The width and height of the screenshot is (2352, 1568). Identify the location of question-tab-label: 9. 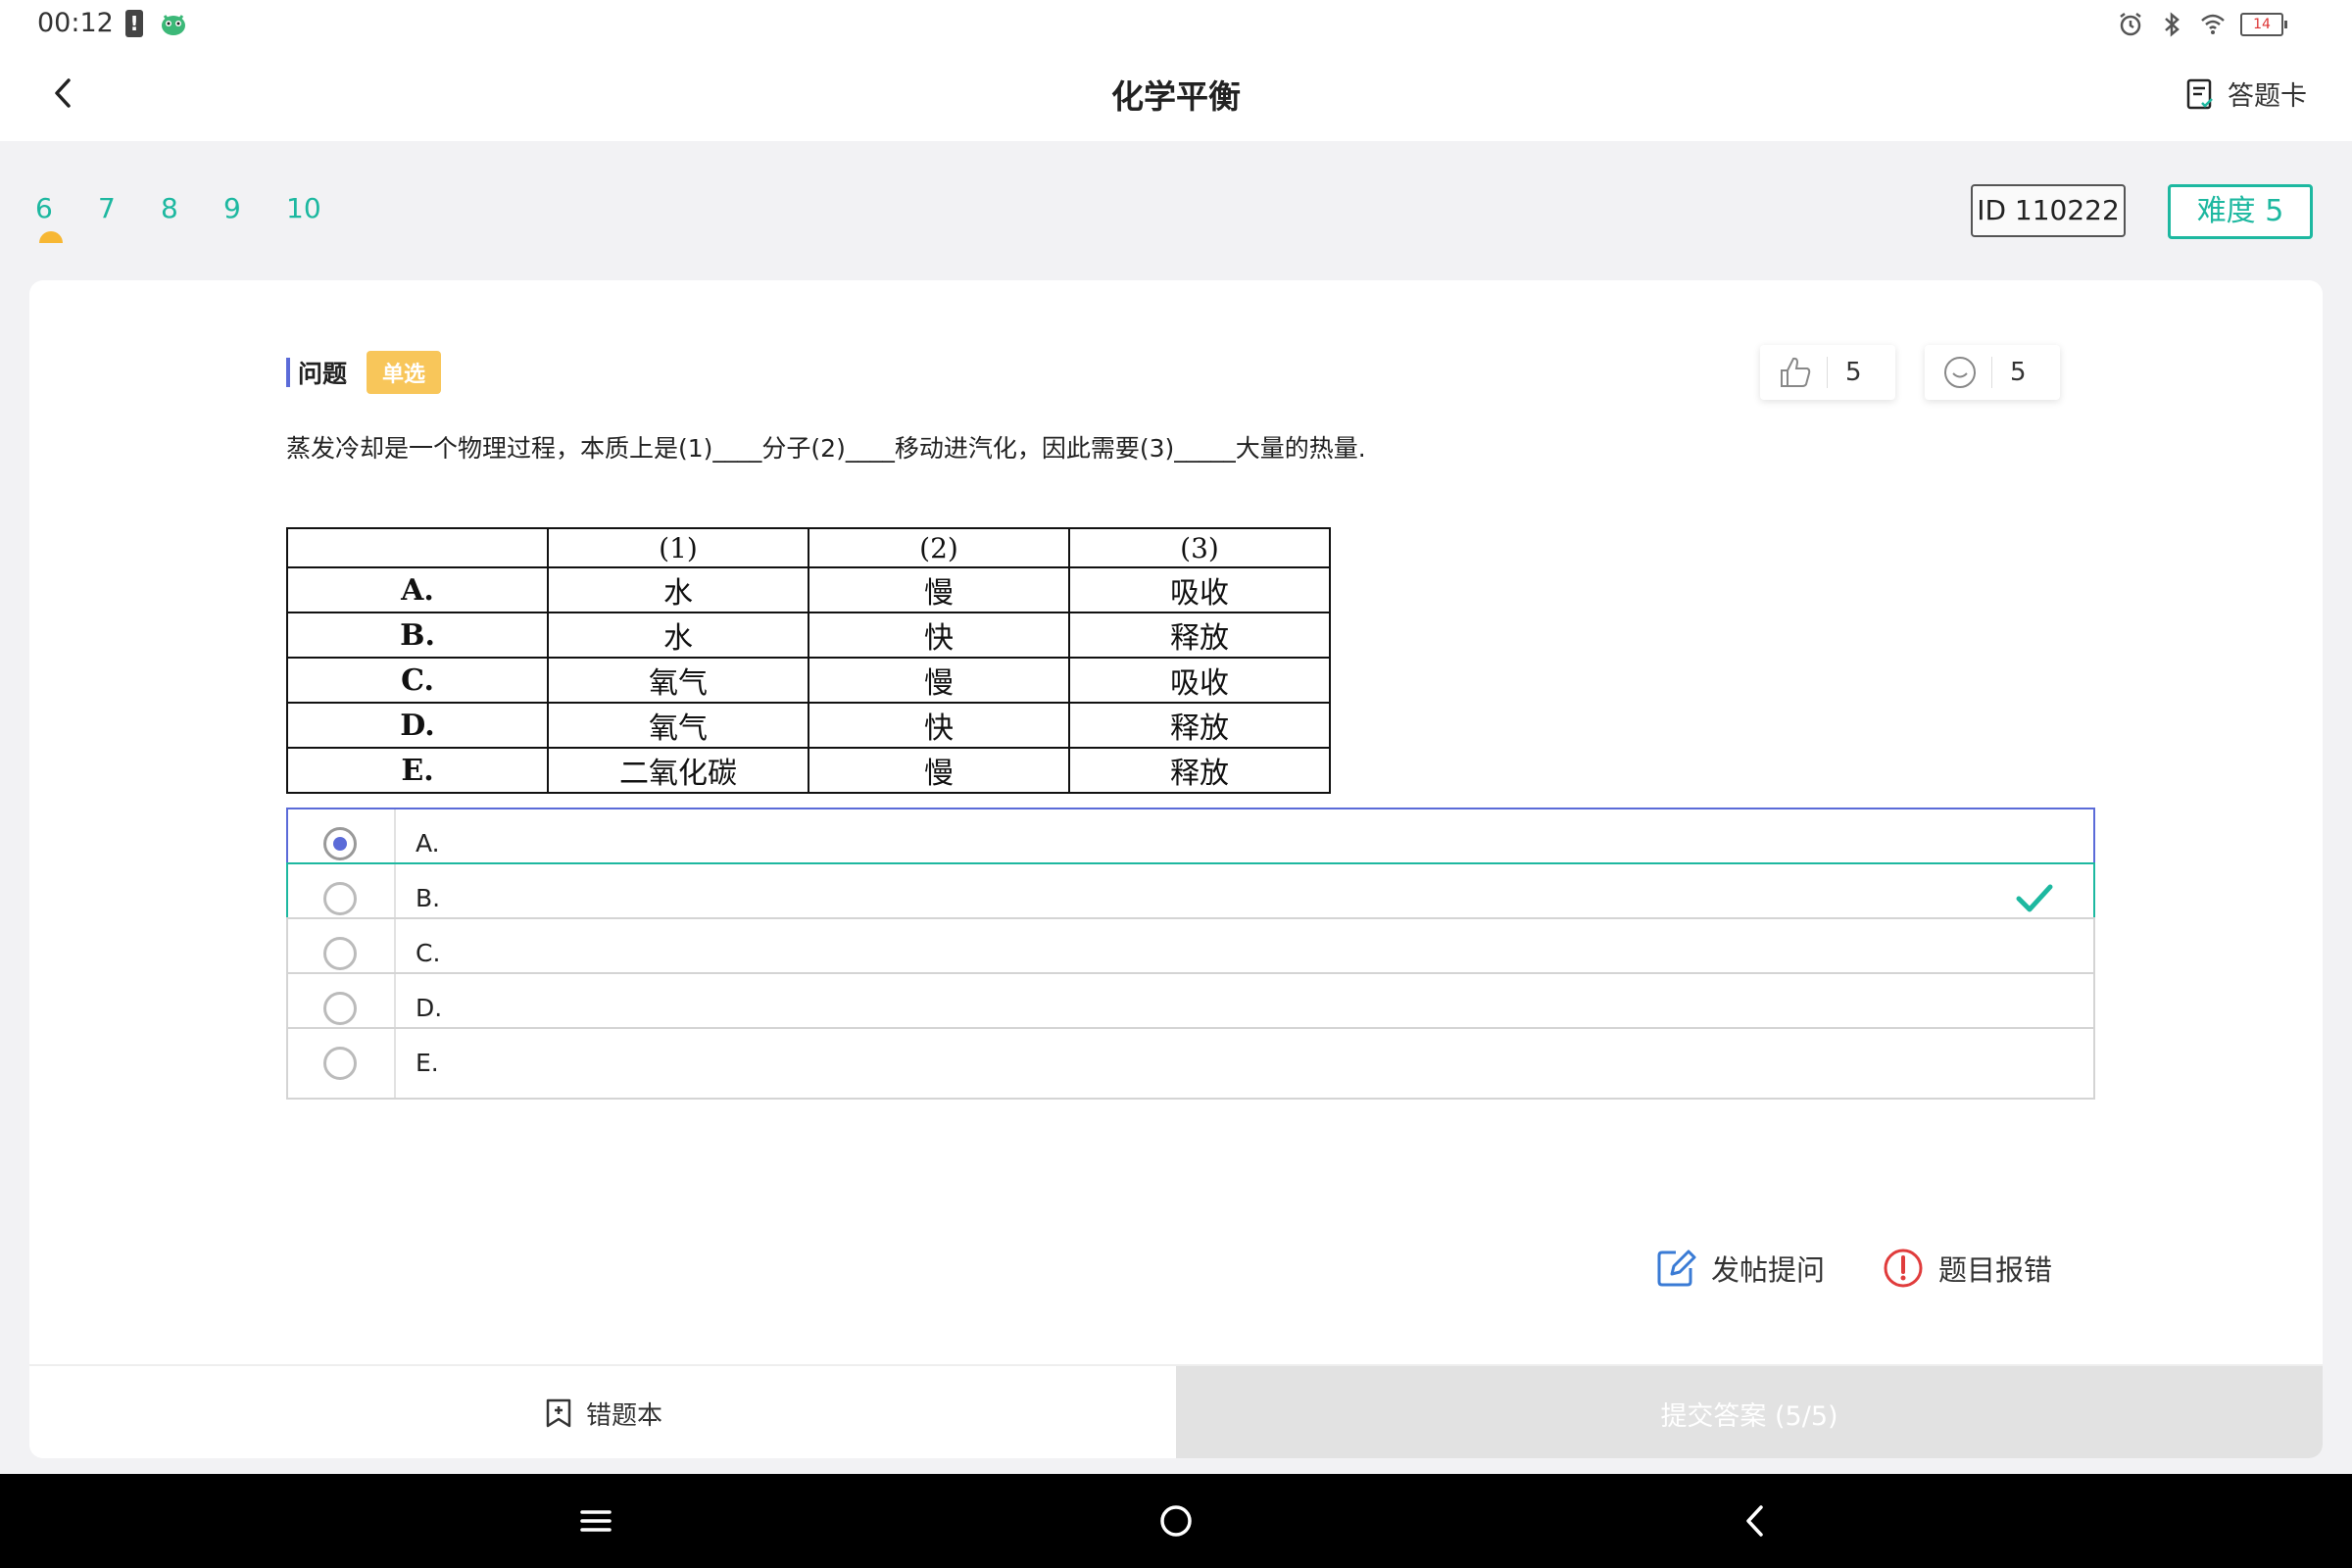
(232, 208).